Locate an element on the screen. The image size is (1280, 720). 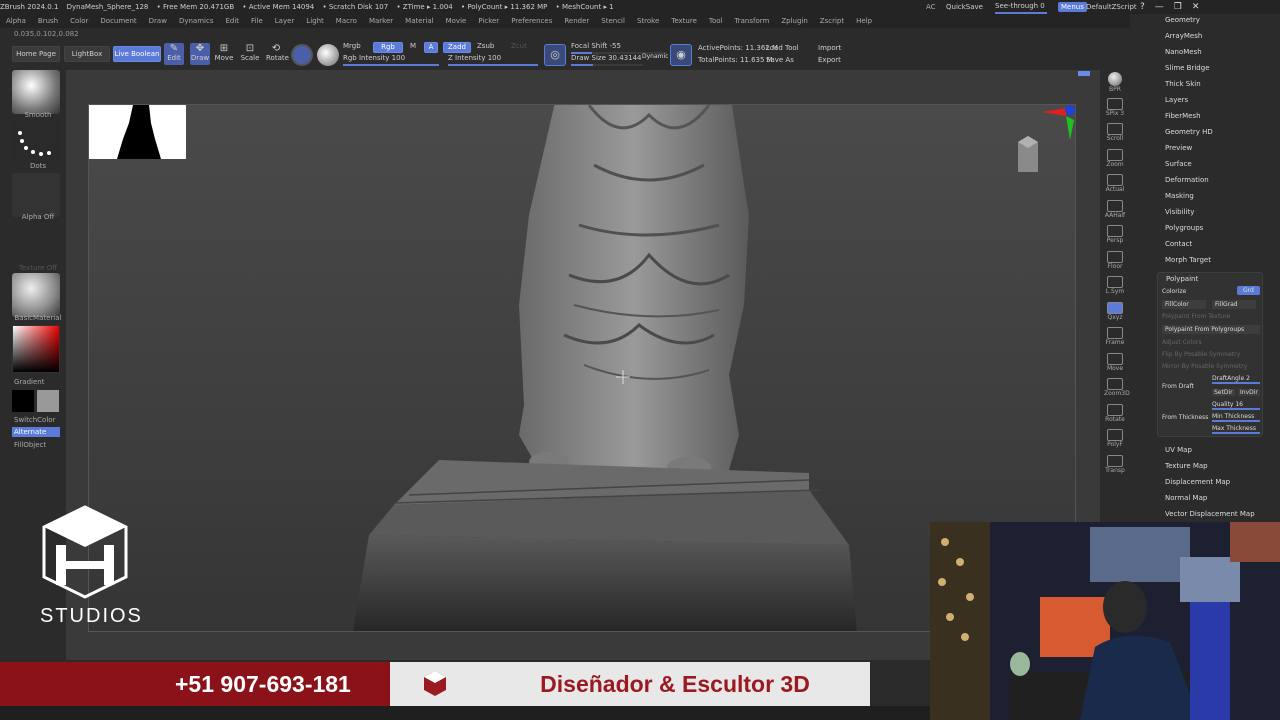
setdir-button: SetDir is located at coordinates (1223, 392).